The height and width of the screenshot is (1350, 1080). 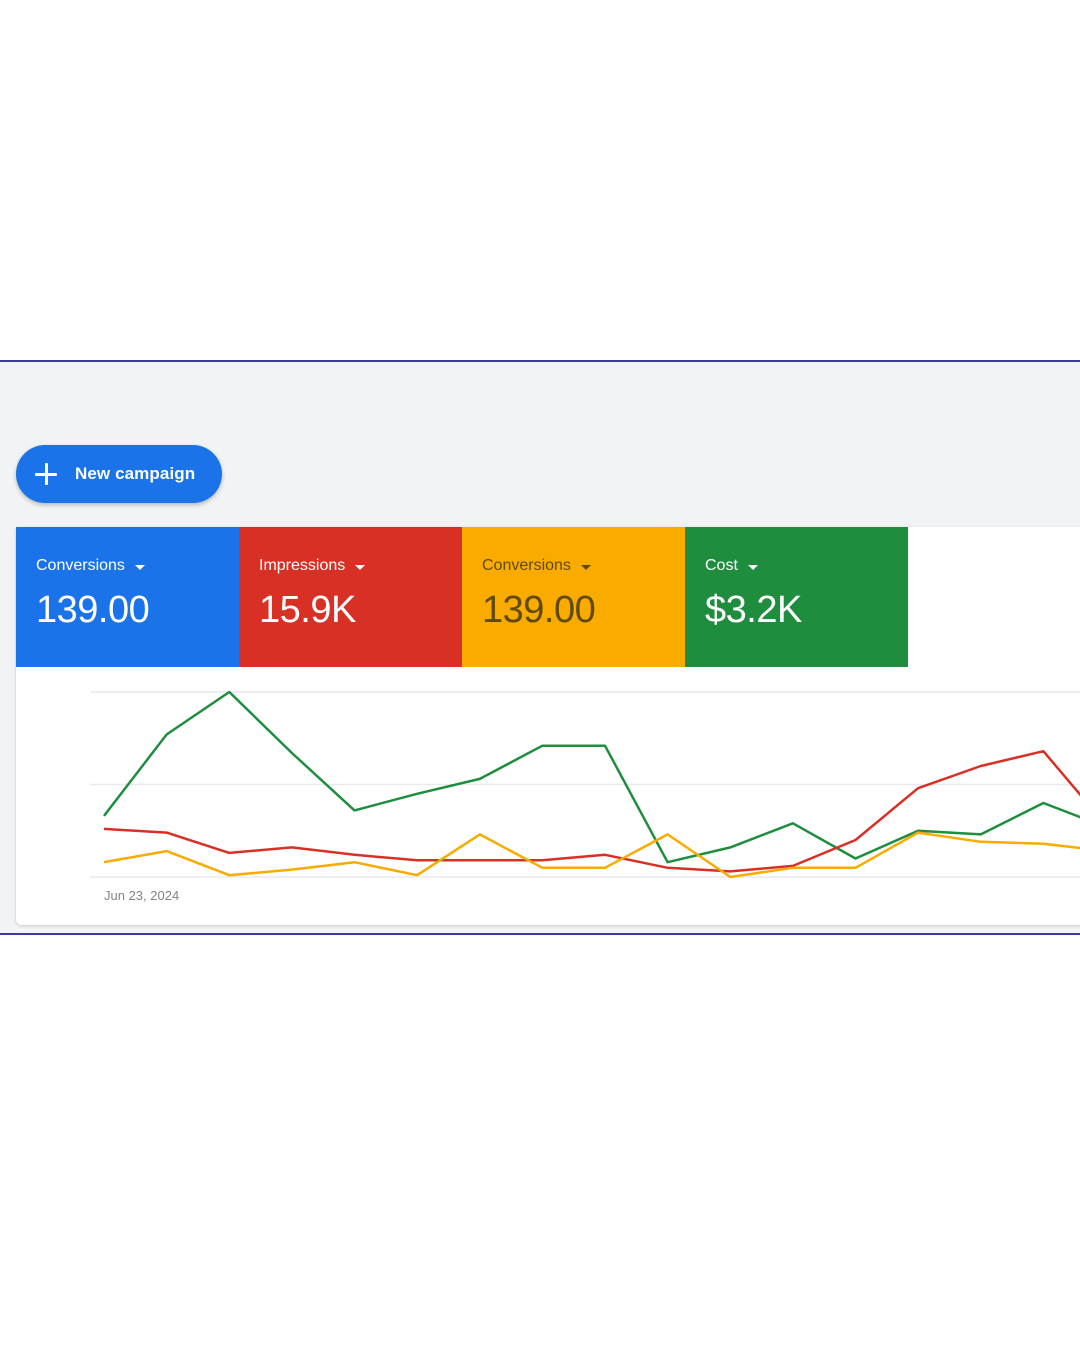 I want to click on x-axis-start-label: Jun 23, 2024, so click(x=141, y=895).